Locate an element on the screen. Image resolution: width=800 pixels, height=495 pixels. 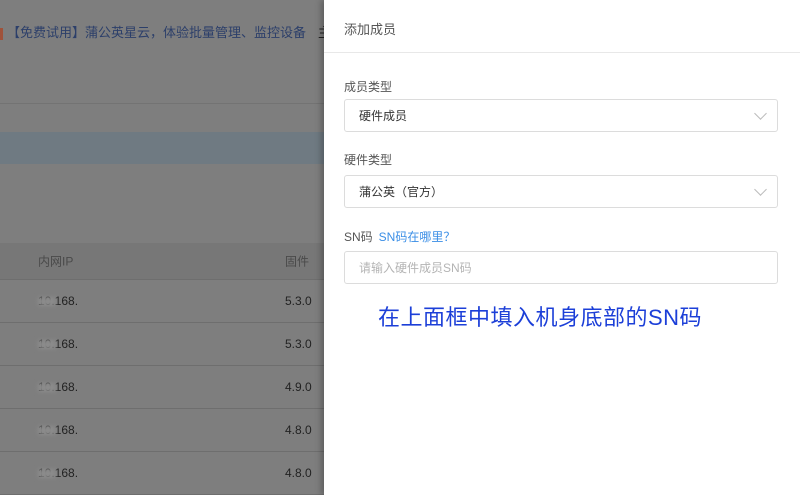
hardware-type-select: 蒲公英（官方） is located at coordinates (561, 191).